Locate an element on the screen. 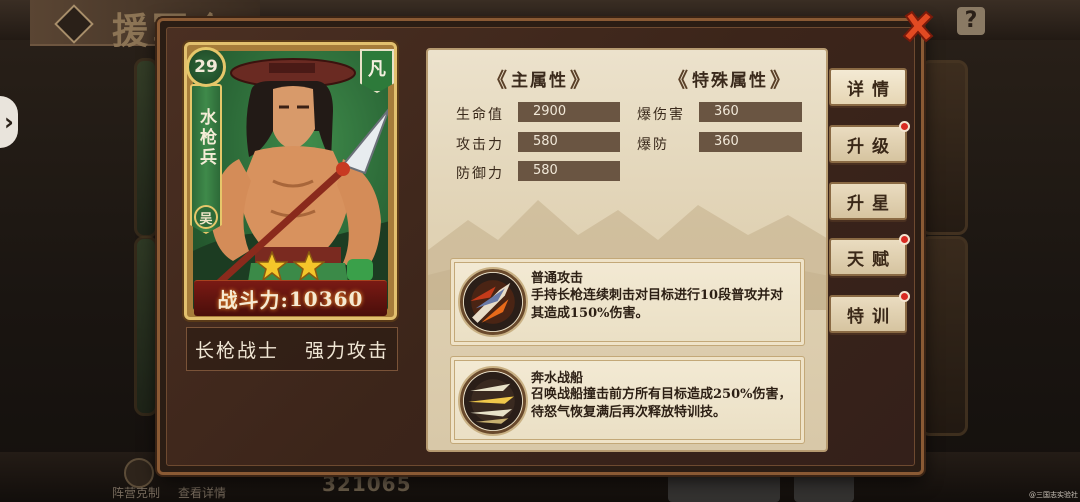 The image size is (1080, 502). hero-power-plate: 战斗力: 10360 is located at coordinates (290, 298).